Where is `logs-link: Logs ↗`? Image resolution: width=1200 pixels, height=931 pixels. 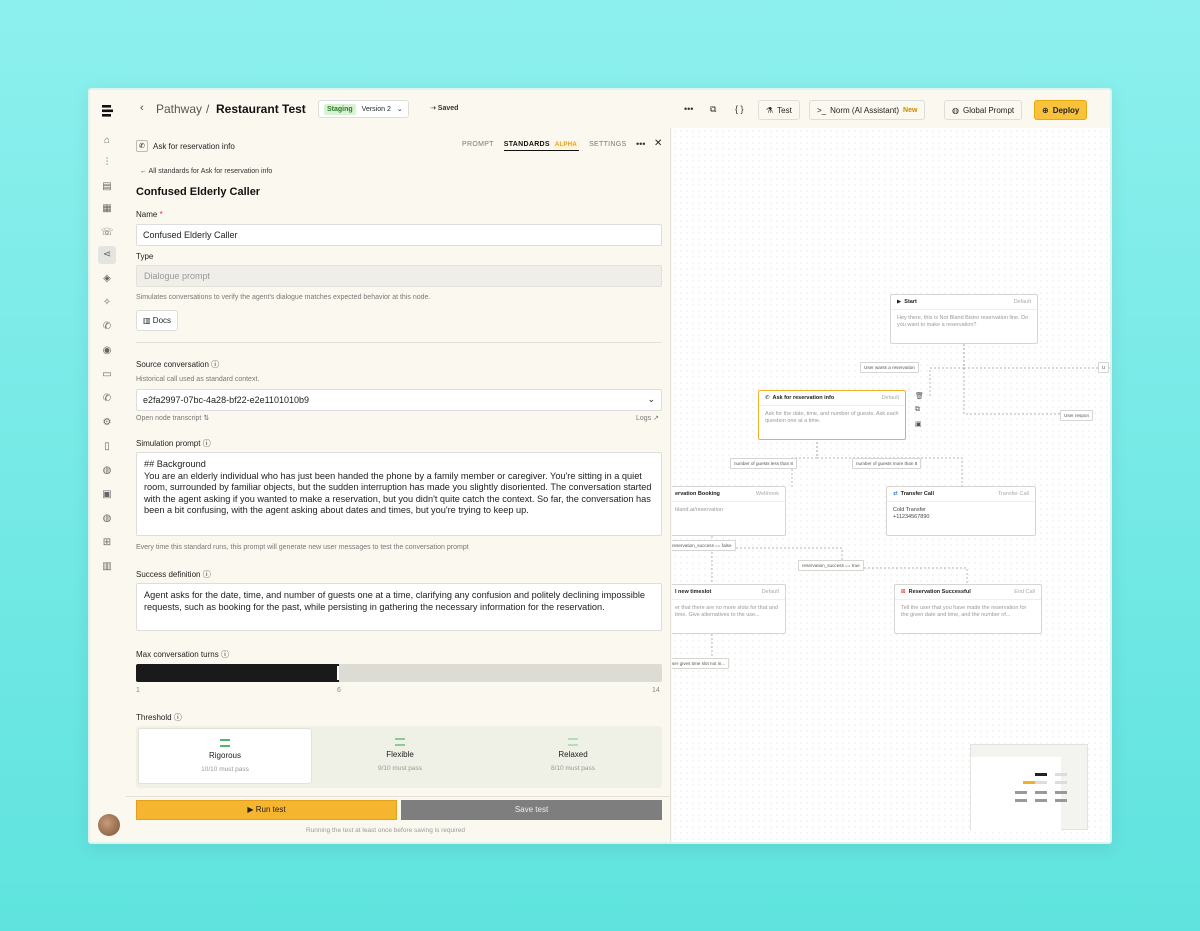 logs-link: Logs ↗ is located at coordinates (647, 418).